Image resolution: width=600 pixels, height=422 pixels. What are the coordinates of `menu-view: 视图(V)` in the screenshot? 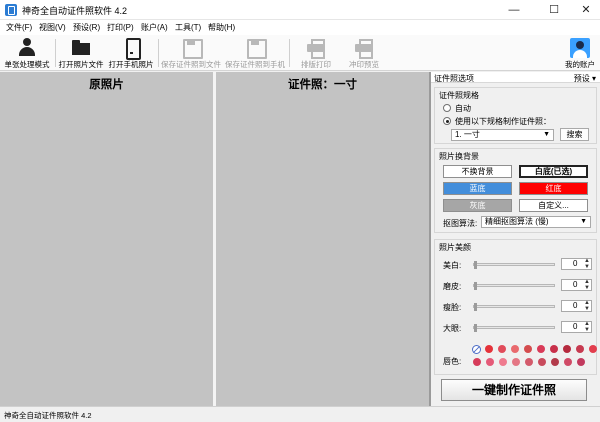 It's located at (52, 27).